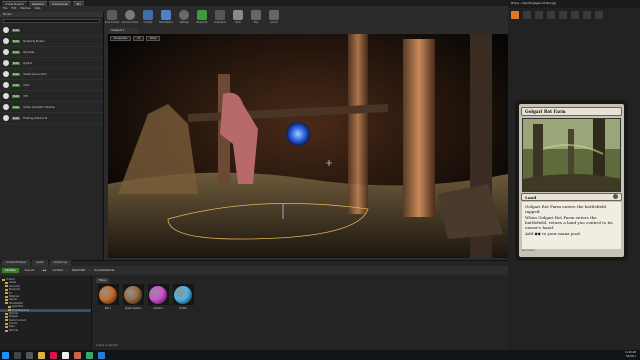 The height and width of the screenshot is (360, 640). Describe the element at coordinates (563, 15) in the screenshot. I see `rotate-button` at that location.